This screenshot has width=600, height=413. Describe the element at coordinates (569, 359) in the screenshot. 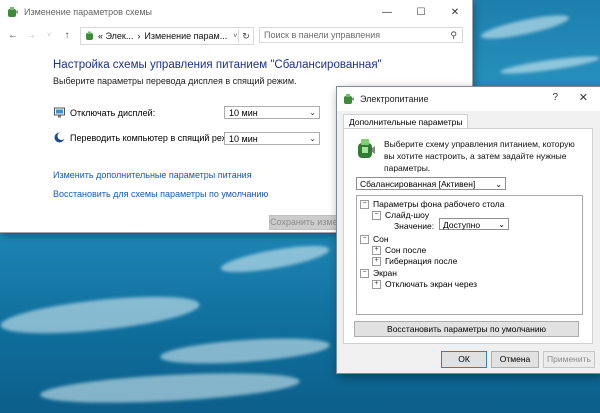

I see `apply-button: Применить` at that location.